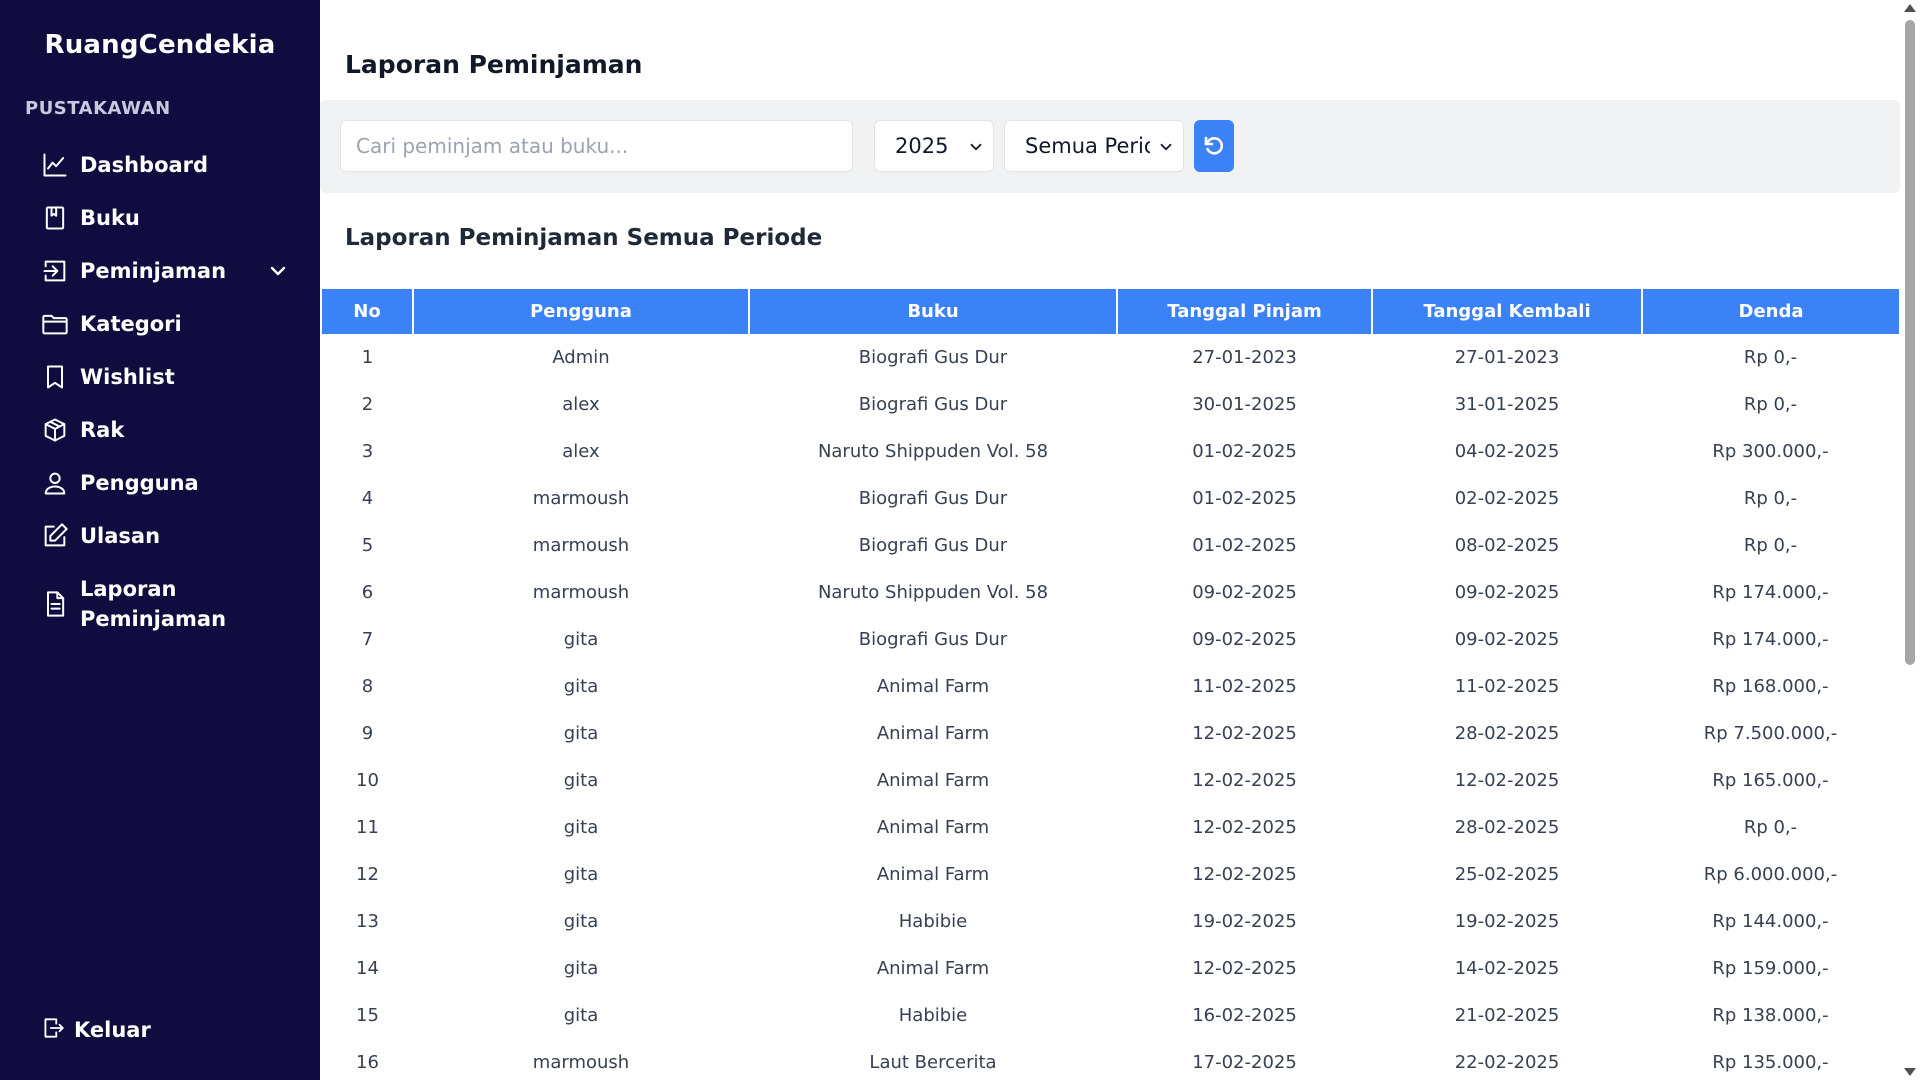  I want to click on scroll-down-arrow-icon, so click(1910, 1072).